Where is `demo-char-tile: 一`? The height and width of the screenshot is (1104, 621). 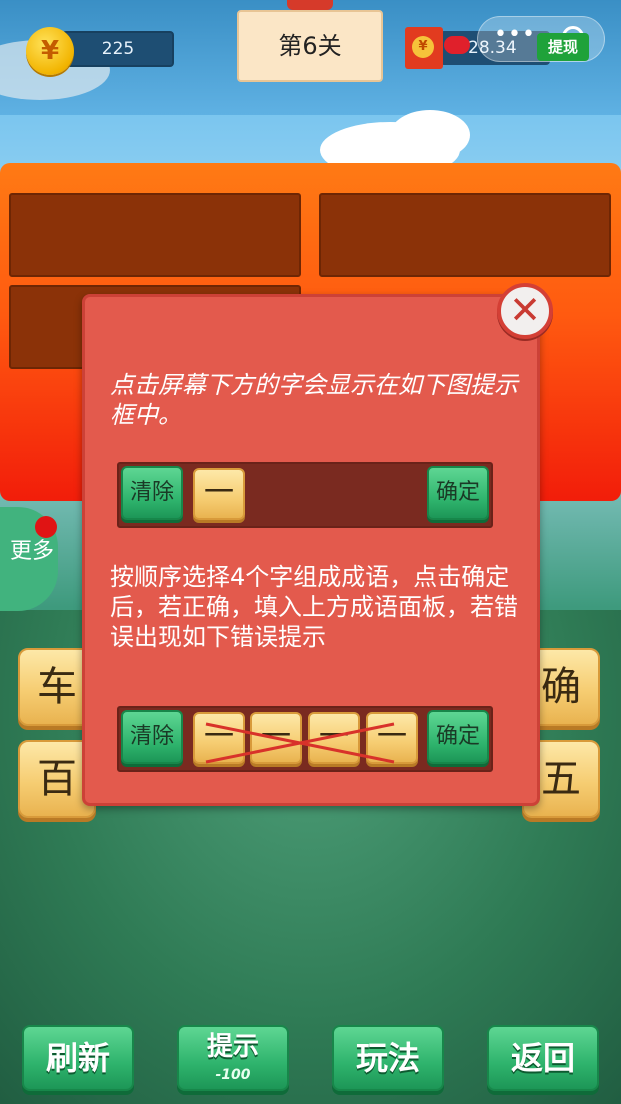
demo-char-tile: 一 is located at coordinates (219, 494).